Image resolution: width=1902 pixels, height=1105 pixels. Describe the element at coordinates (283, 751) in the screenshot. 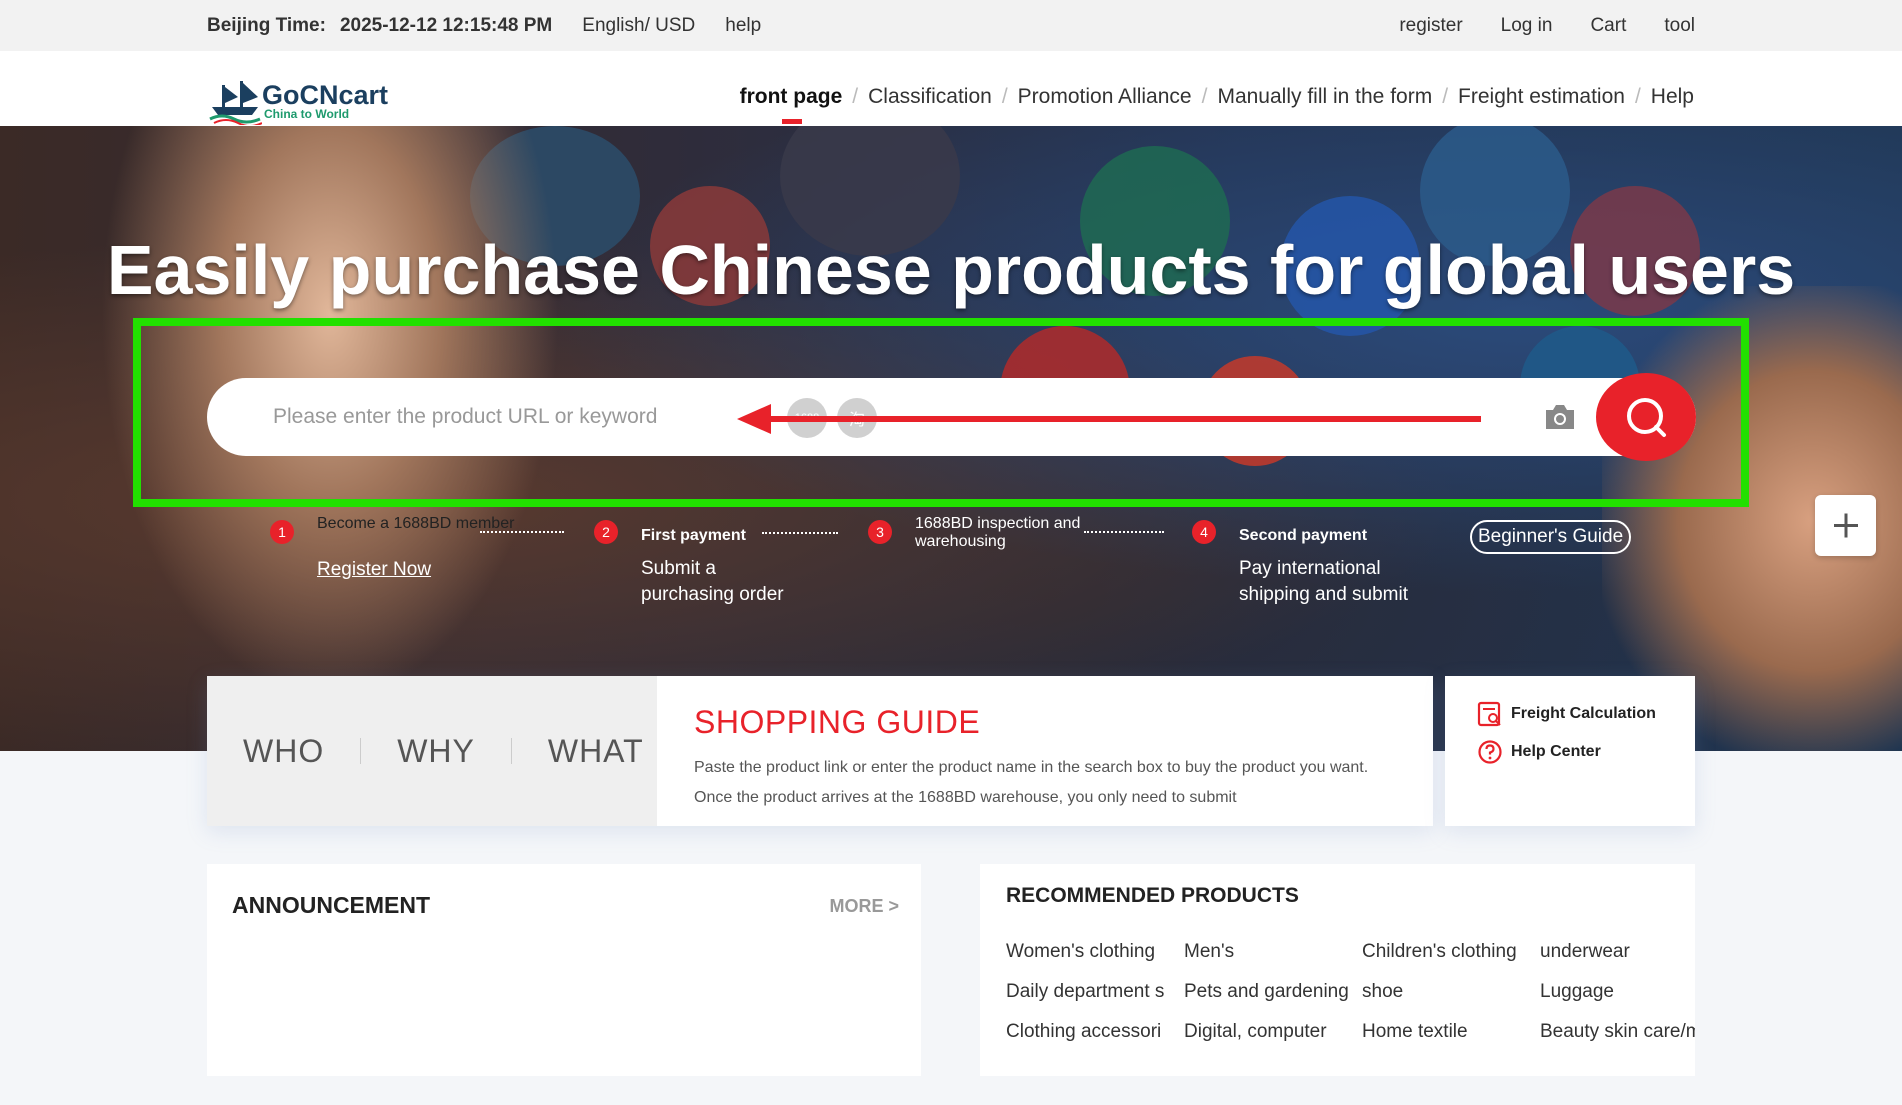

I see `tab-who: WHO` at that location.